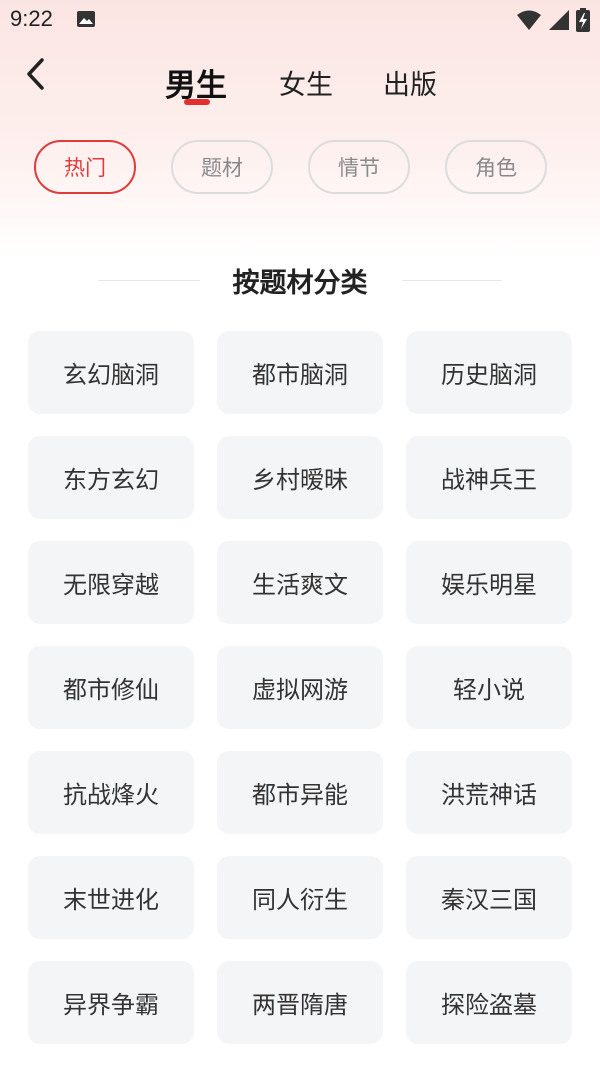 The image size is (600, 1067). What do you see at coordinates (489, 372) in the screenshot?
I see `category-item: 历史脑洞` at bounding box center [489, 372].